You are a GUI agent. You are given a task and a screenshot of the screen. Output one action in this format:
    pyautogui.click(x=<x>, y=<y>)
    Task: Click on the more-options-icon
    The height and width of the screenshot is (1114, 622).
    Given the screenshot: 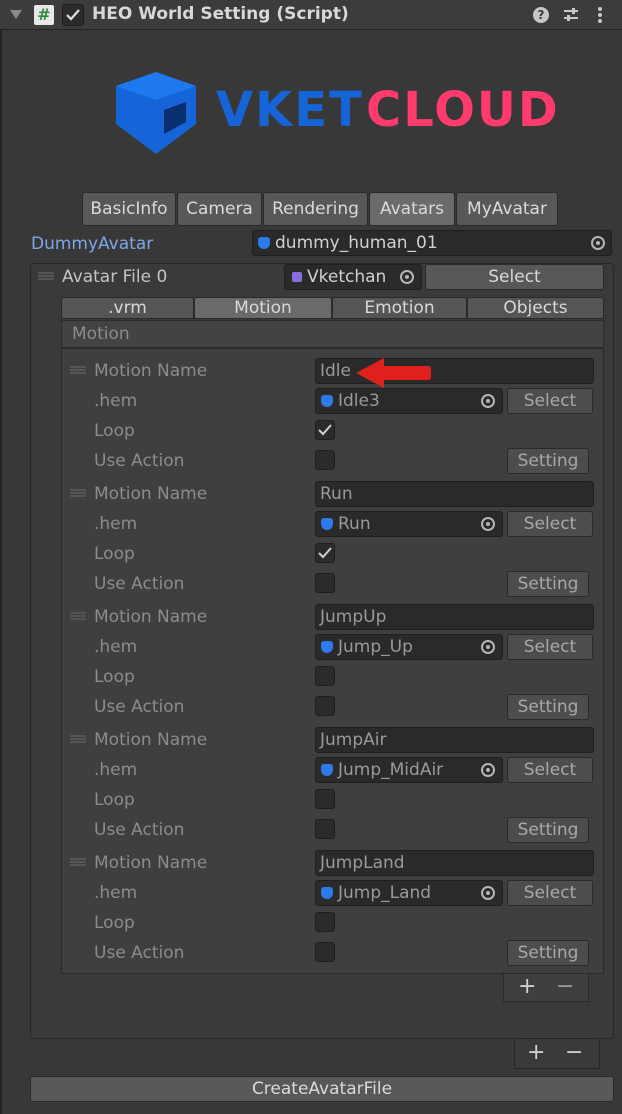 What is the action you would take?
    pyautogui.click(x=600, y=15)
    